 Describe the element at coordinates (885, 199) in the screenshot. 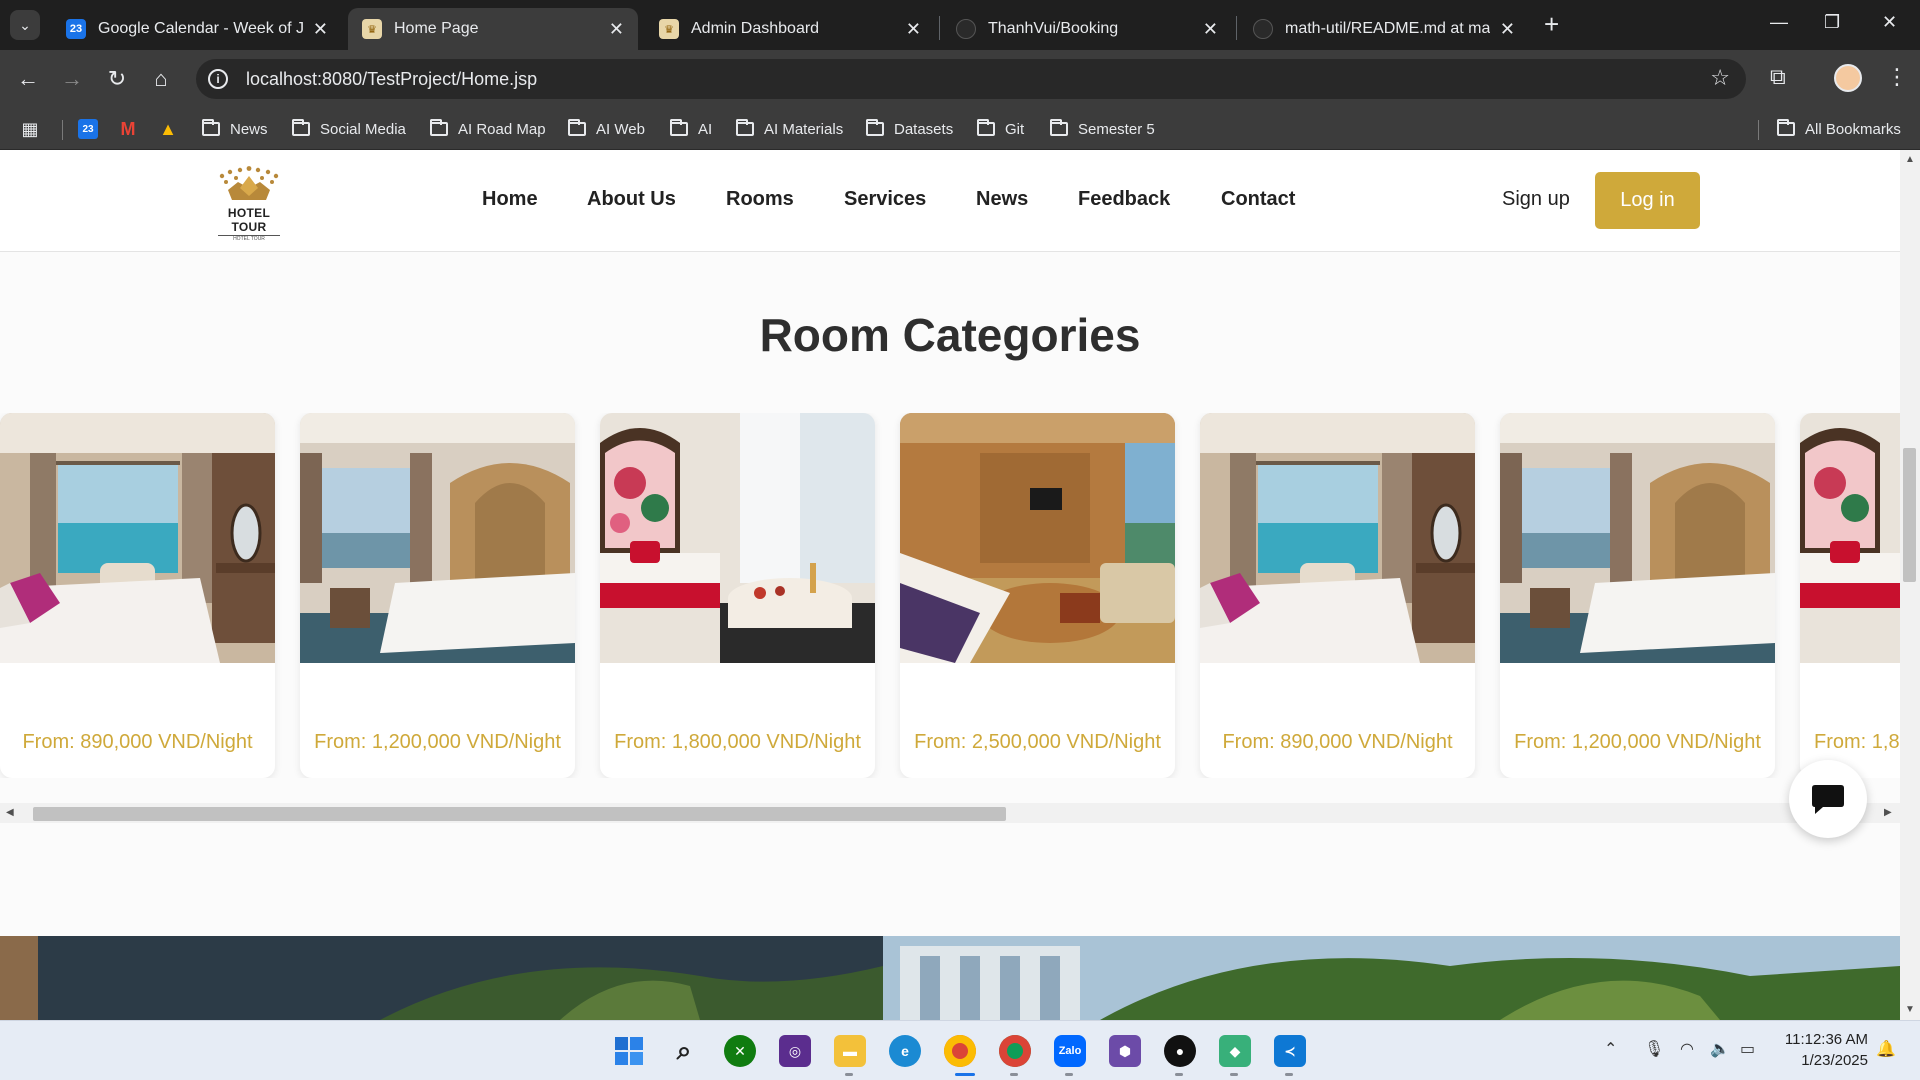

I see `nav-services: Services` at that location.